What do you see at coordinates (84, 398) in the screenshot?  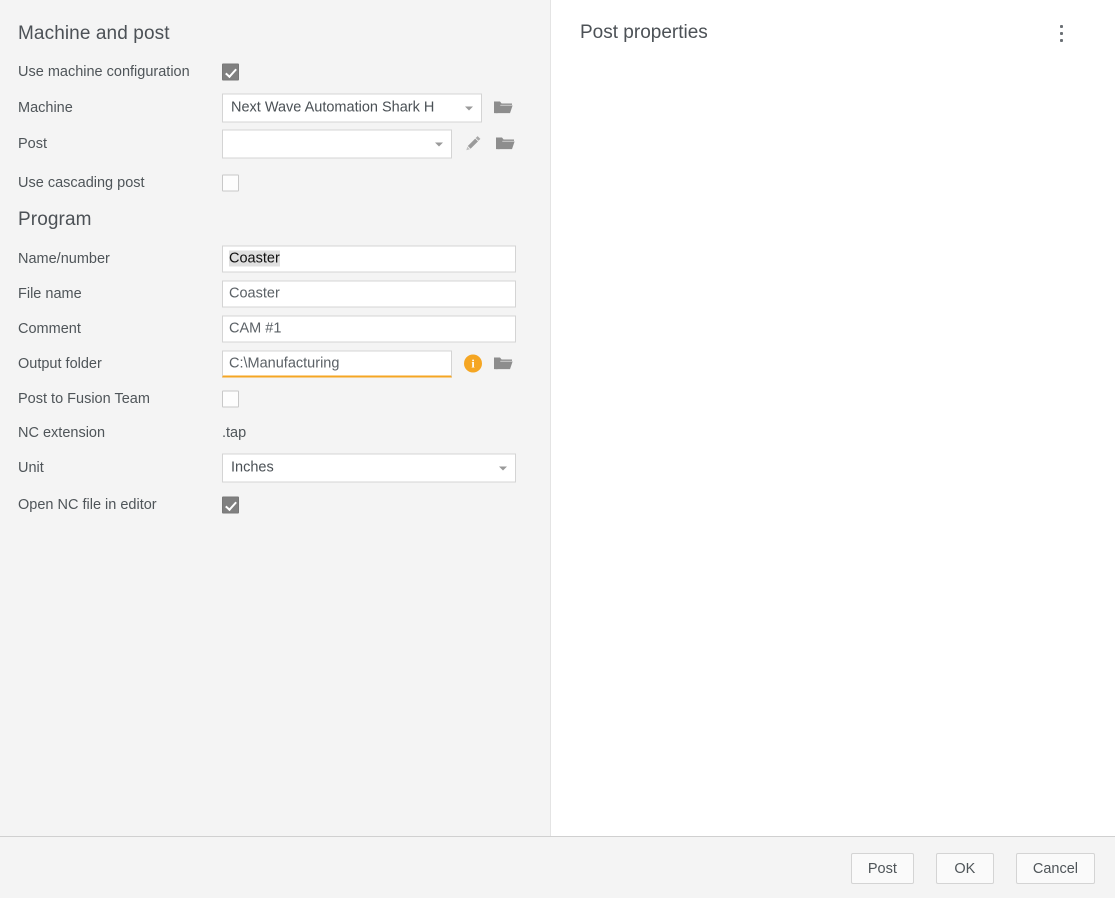 I see `label-post-to-fusion-team: Post to Fusion Team` at bounding box center [84, 398].